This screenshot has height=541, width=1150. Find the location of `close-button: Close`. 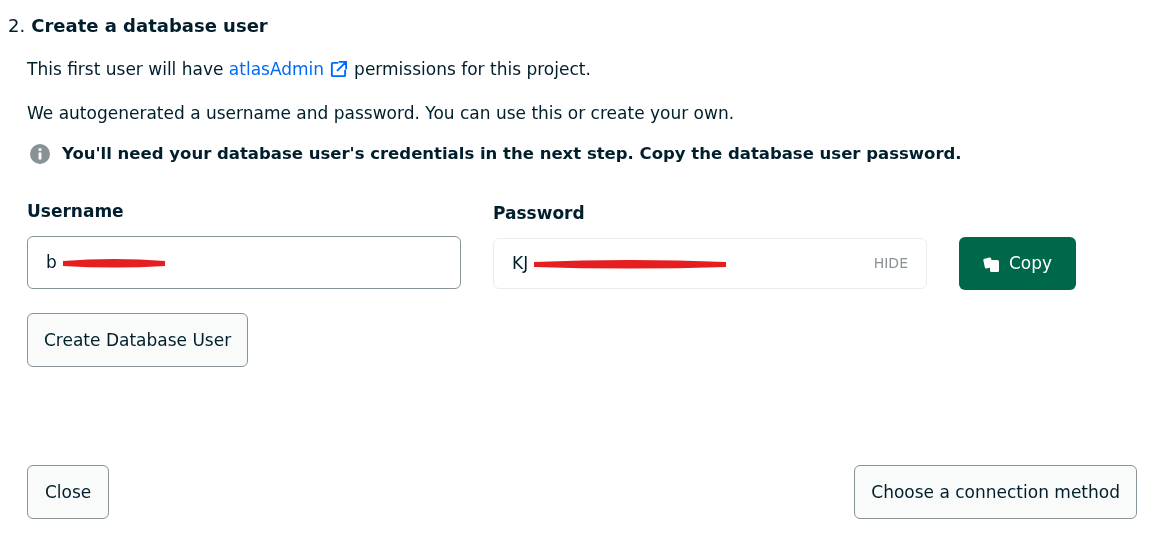

close-button: Close is located at coordinates (68, 492).